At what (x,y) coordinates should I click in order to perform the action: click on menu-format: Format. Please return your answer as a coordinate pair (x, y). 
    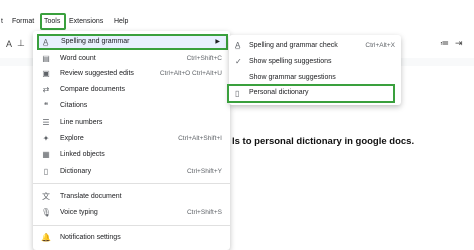
    Looking at the image, I should click on (23, 21).